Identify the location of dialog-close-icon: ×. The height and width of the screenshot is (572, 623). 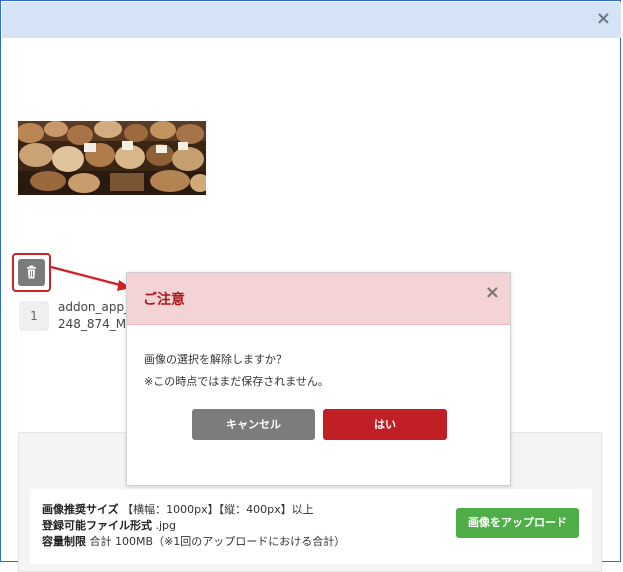
(492, 292).